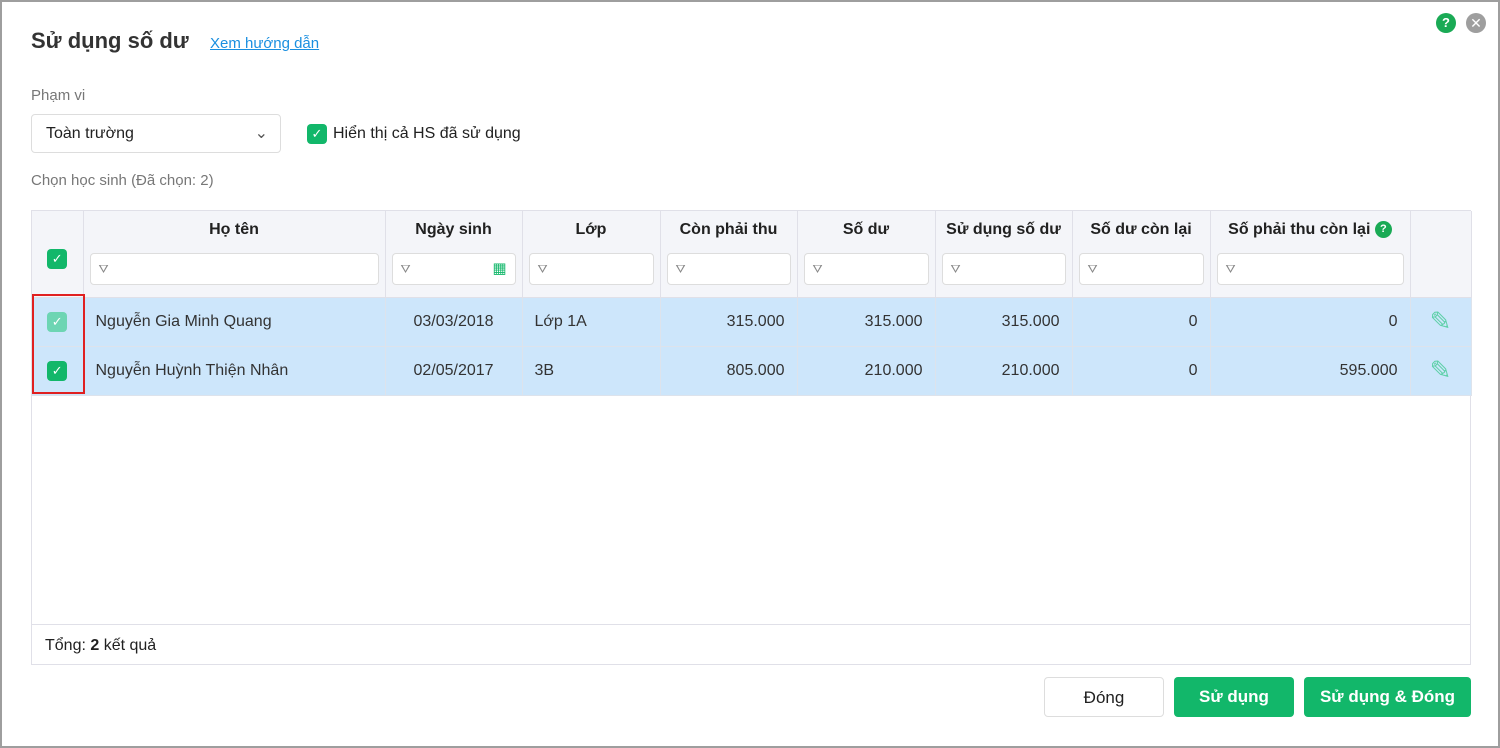 Image resolution: width=1500 pixels, height=748 pixels. What do you see at coordinates (1004, 322) in the screenshot?
I see `cell-use: 315.000` at bounding box center [1004, 322].